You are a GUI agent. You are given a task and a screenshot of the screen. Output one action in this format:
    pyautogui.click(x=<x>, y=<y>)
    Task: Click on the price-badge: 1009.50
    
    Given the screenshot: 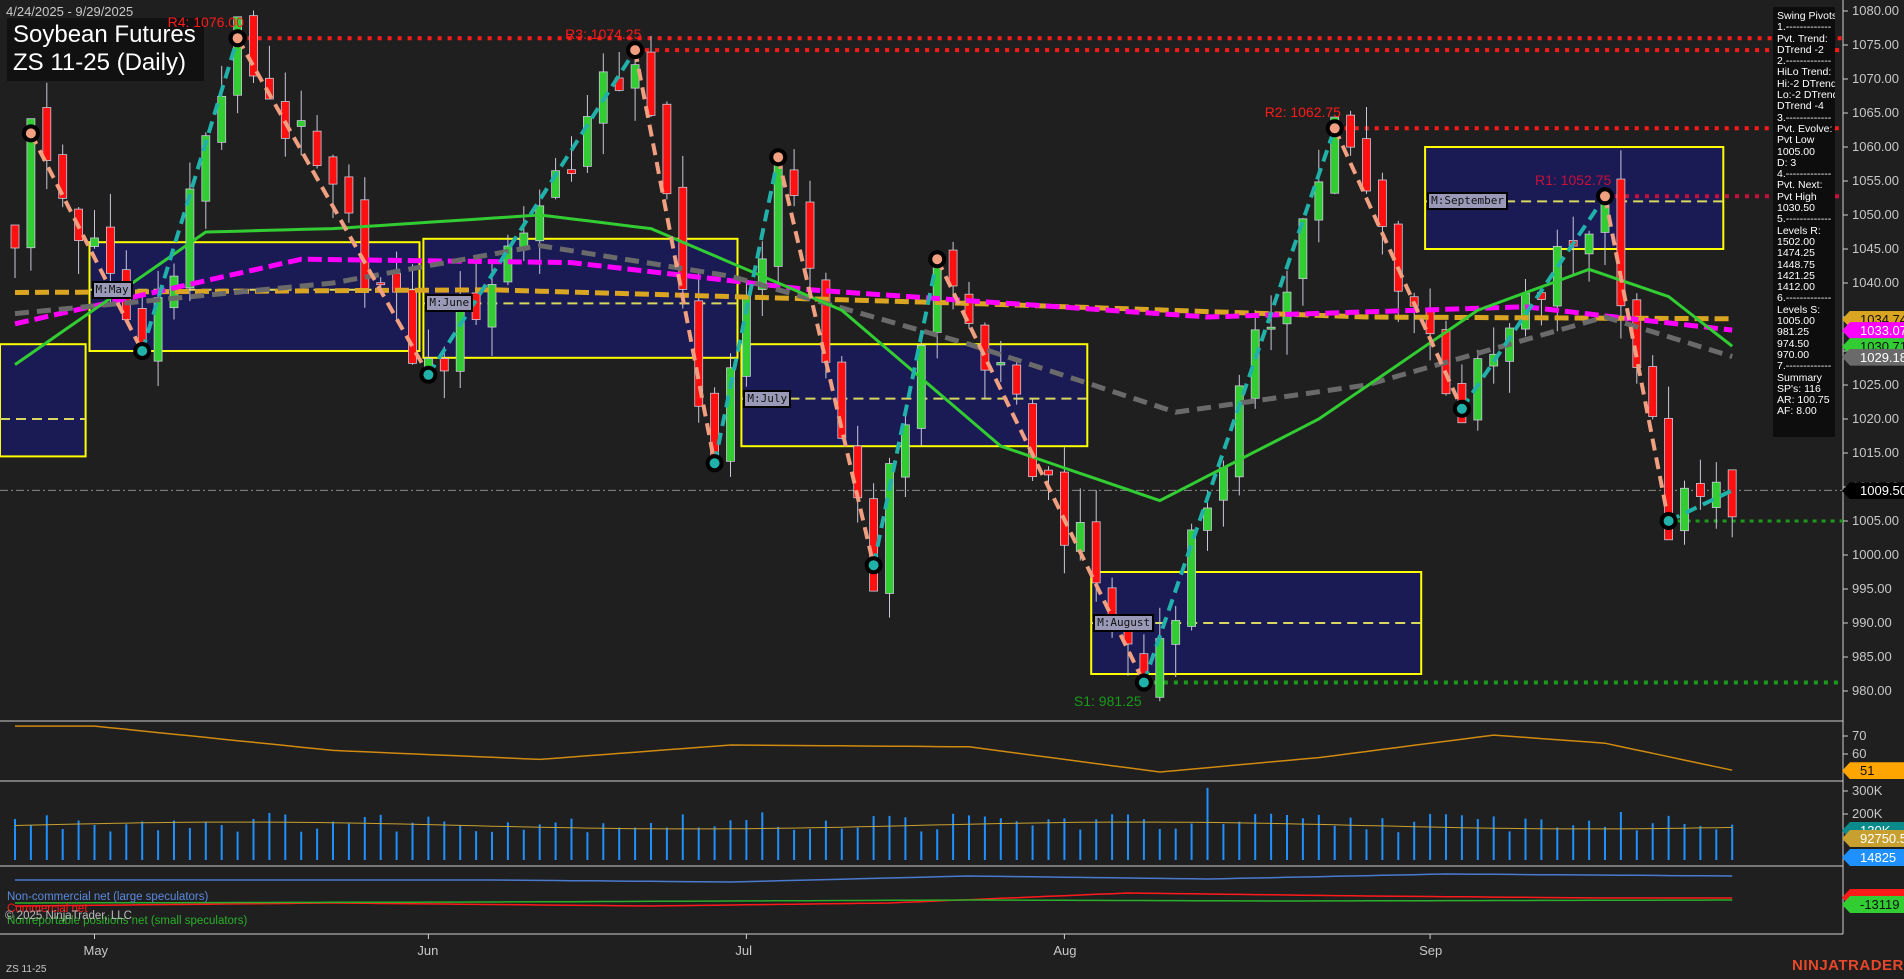 What is the action you would take?
    pyautogui.click(x=1873, y=491)
    